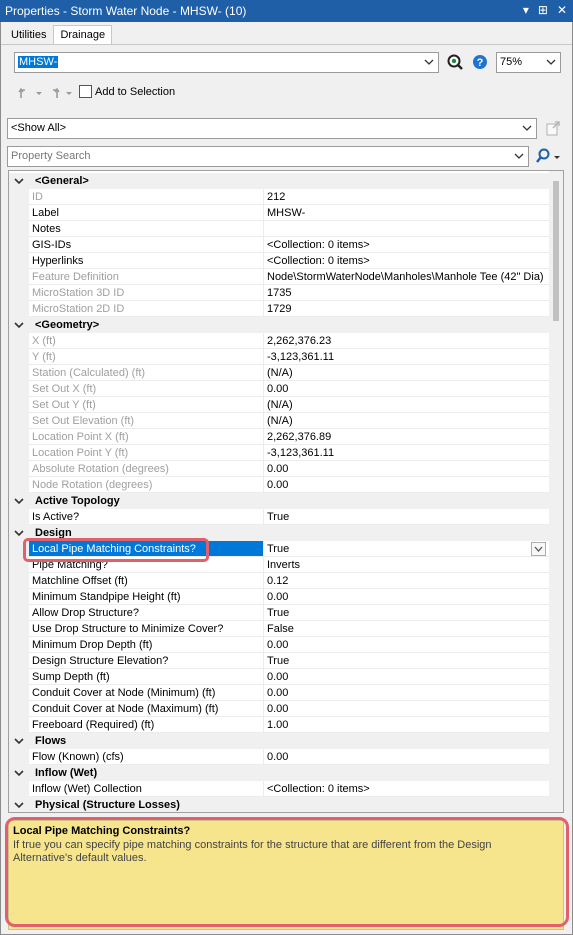 This screenshot has width=573, height=935. I want to click on add-to-selection-checkbox, so click(85, 91).